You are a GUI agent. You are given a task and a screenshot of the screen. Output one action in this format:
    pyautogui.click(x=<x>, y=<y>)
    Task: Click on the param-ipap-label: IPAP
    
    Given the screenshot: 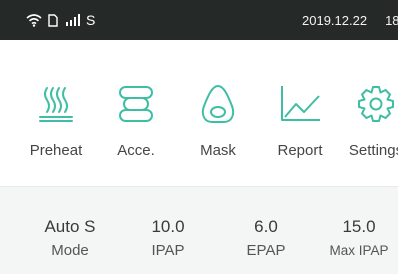 What is the action you would take?
    pyautogui.click(x=168, y=250)
    